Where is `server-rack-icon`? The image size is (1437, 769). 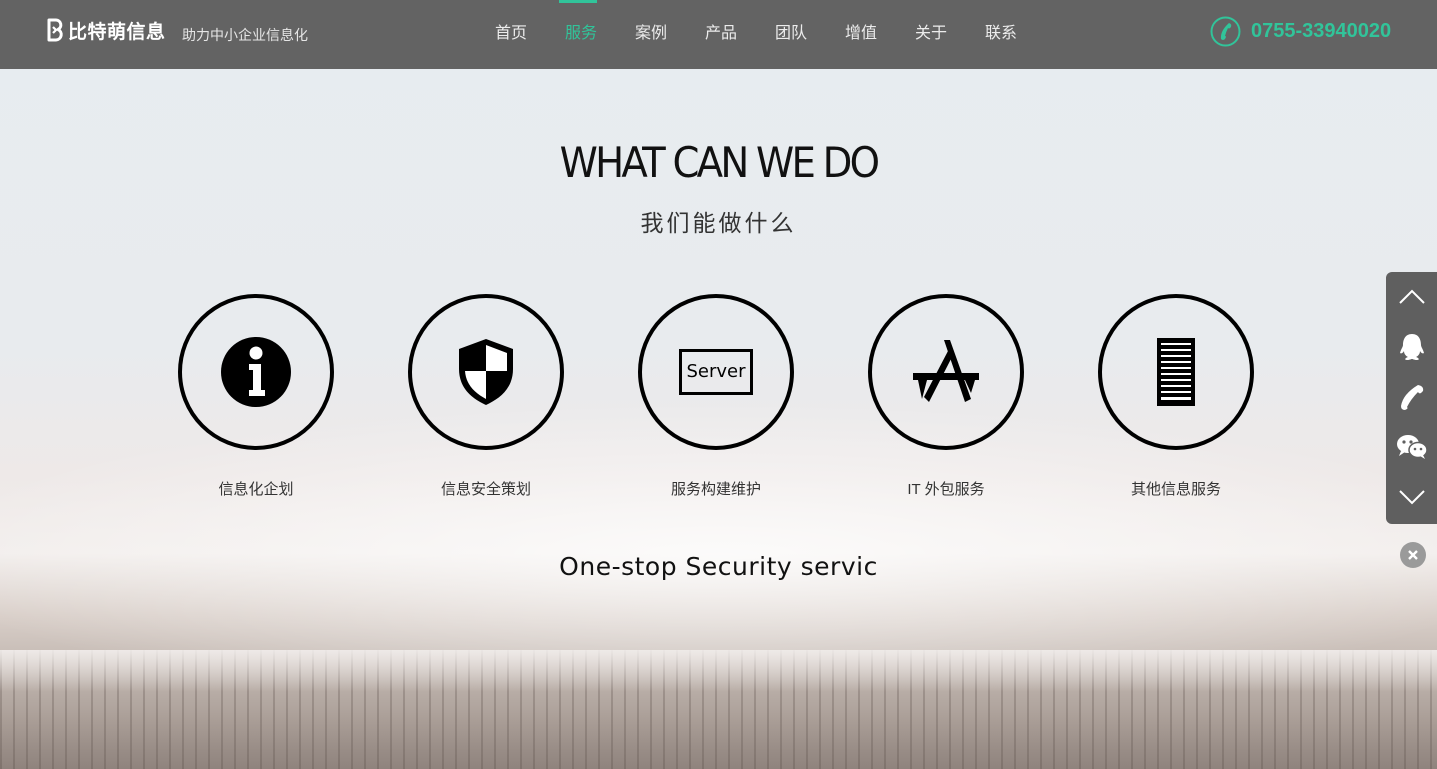
server-rack-icon is located at coordinates (1176, 372).